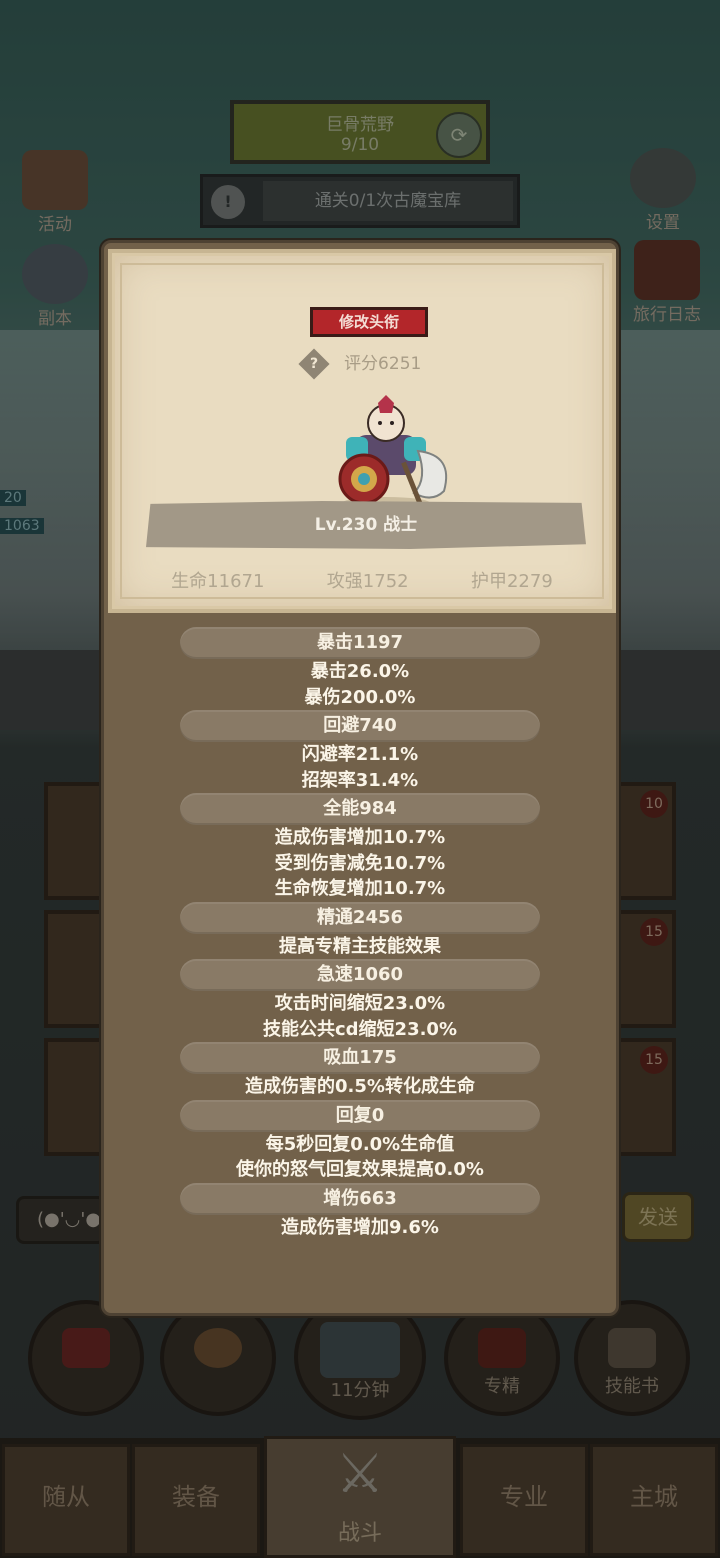 Image resolution: width=720 pixels, height=1558 pixels. Describe the element at coordinates (360, 1144) in the screenshot. I see `stat-line: 每5秒回复0.0%生命值` at that location.